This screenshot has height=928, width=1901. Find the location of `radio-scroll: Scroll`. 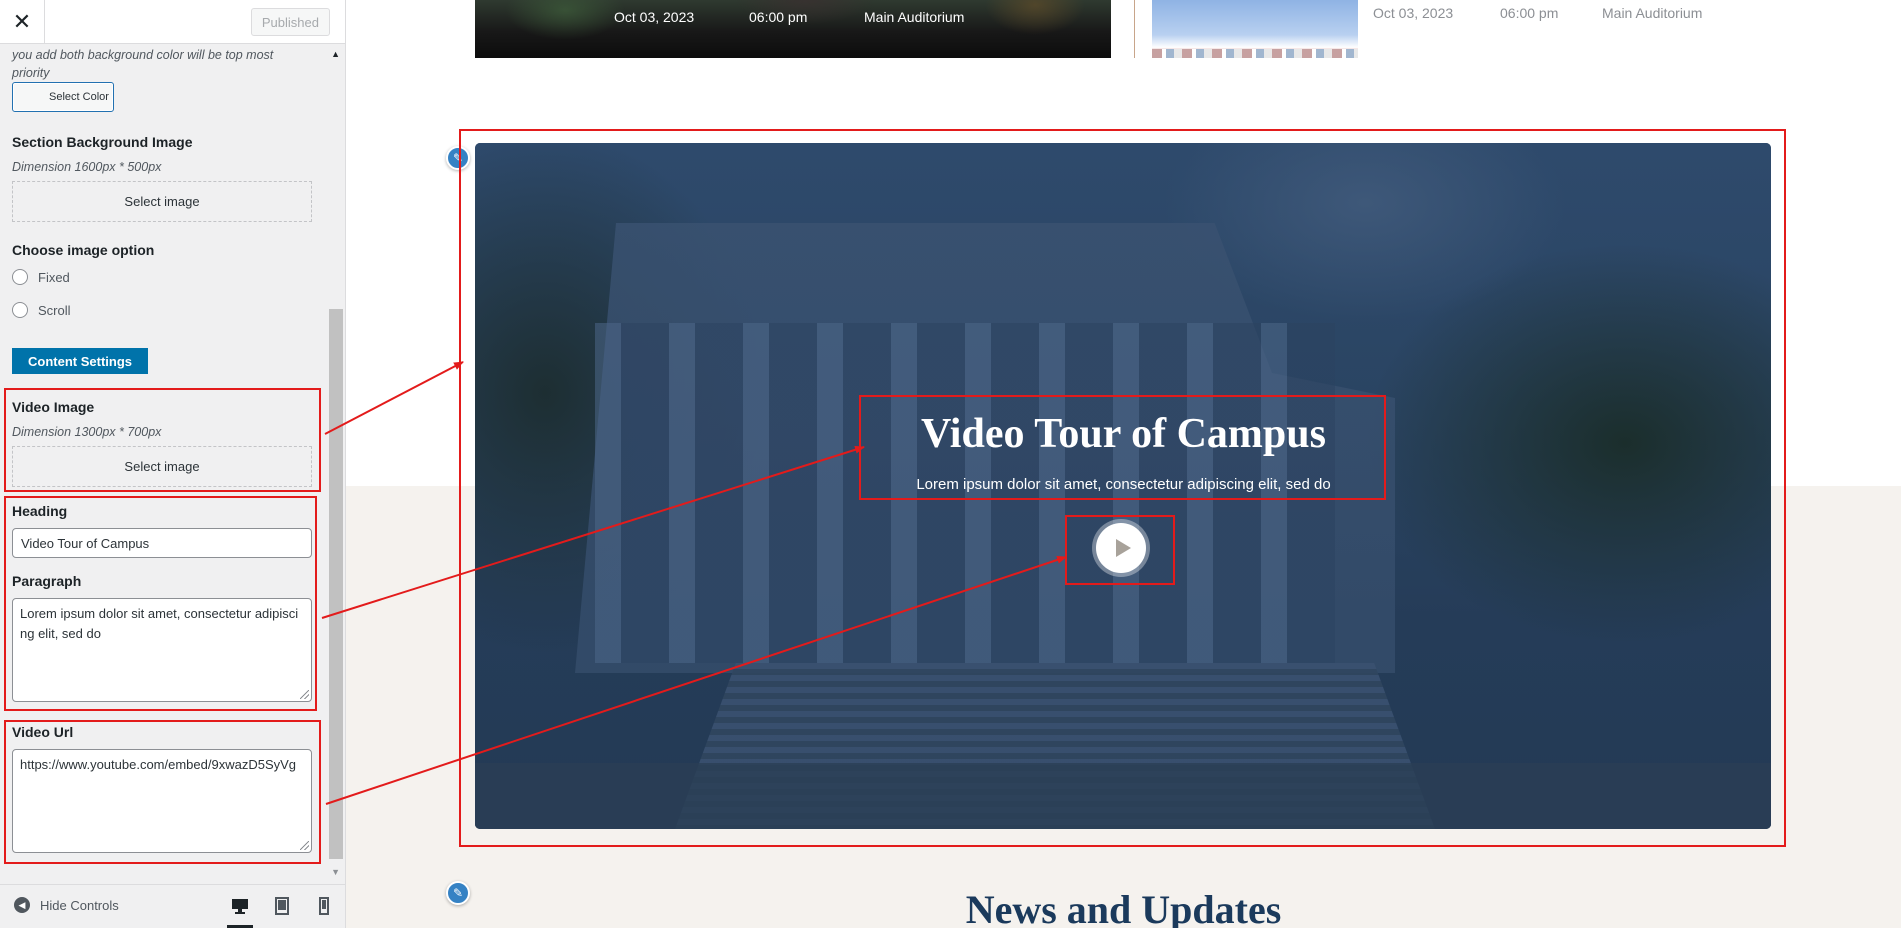

radio-scroll: Scroll is located at coordinates (41, 310).